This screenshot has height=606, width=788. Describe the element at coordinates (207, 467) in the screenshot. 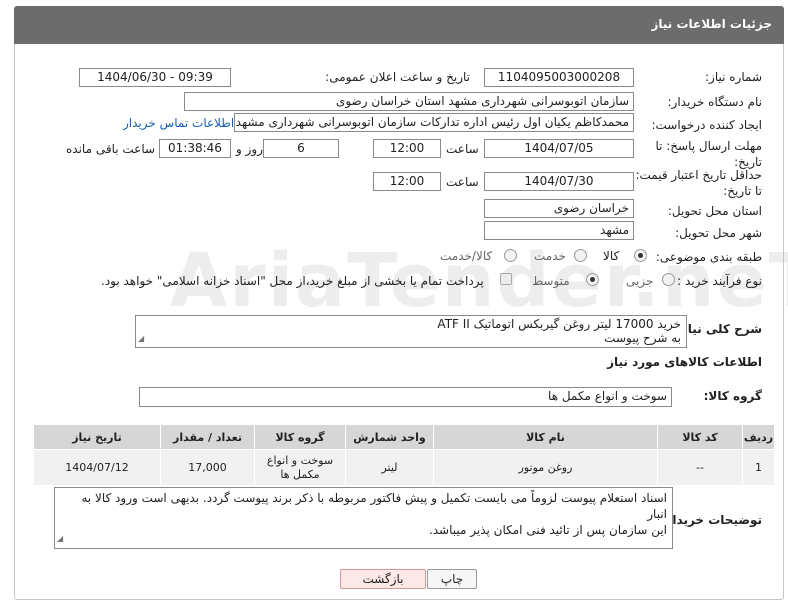

I see `cell-qty: 17,000` at that location.